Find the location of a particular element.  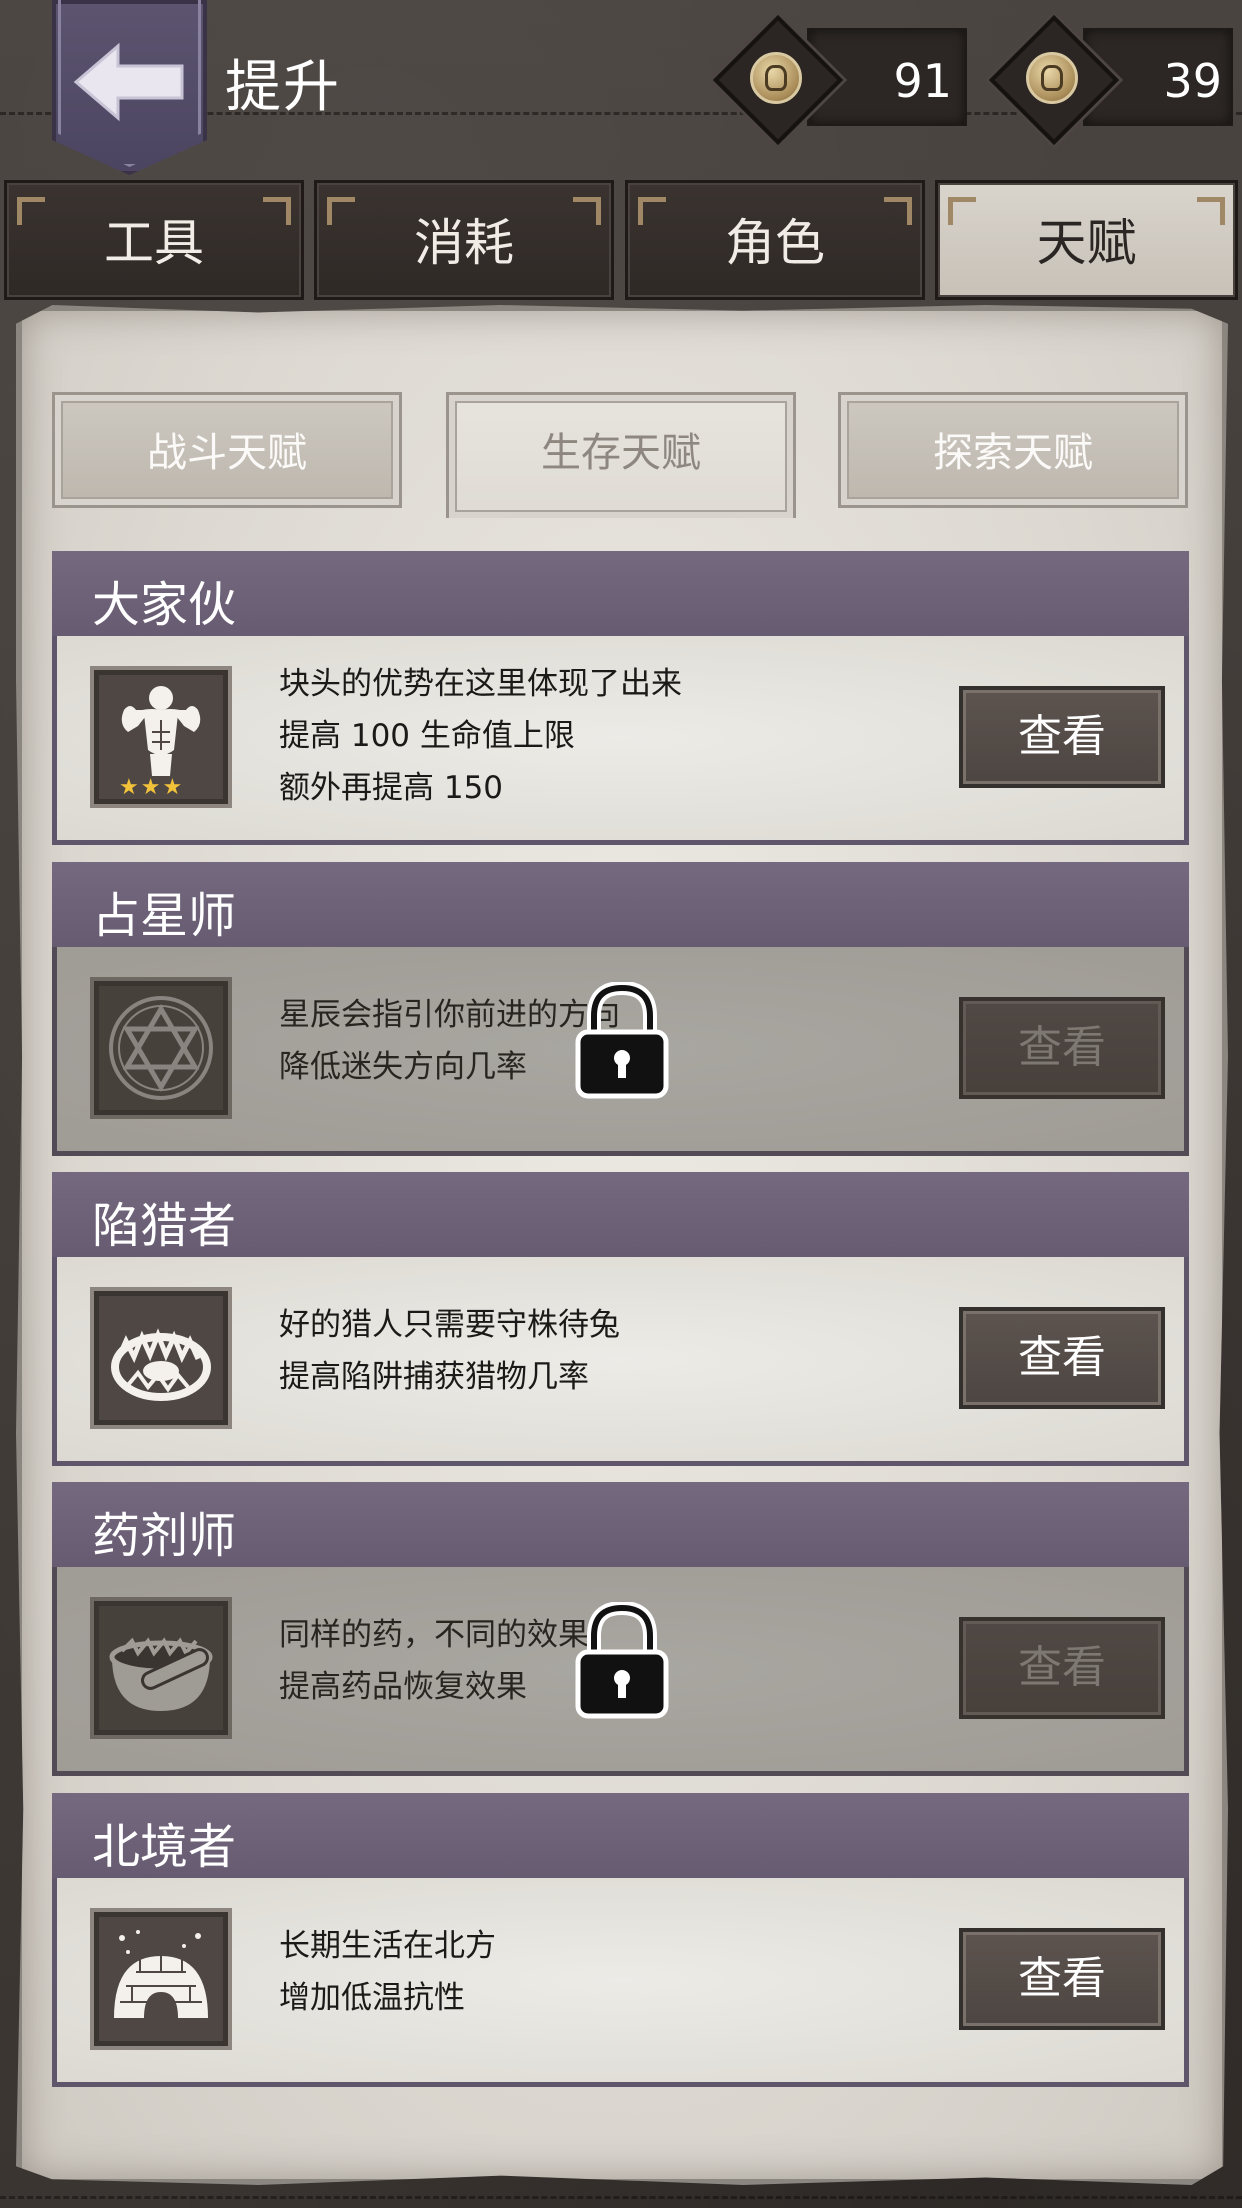

desc-line: 增加低温抗性 is located at coordinates (372, 1998).